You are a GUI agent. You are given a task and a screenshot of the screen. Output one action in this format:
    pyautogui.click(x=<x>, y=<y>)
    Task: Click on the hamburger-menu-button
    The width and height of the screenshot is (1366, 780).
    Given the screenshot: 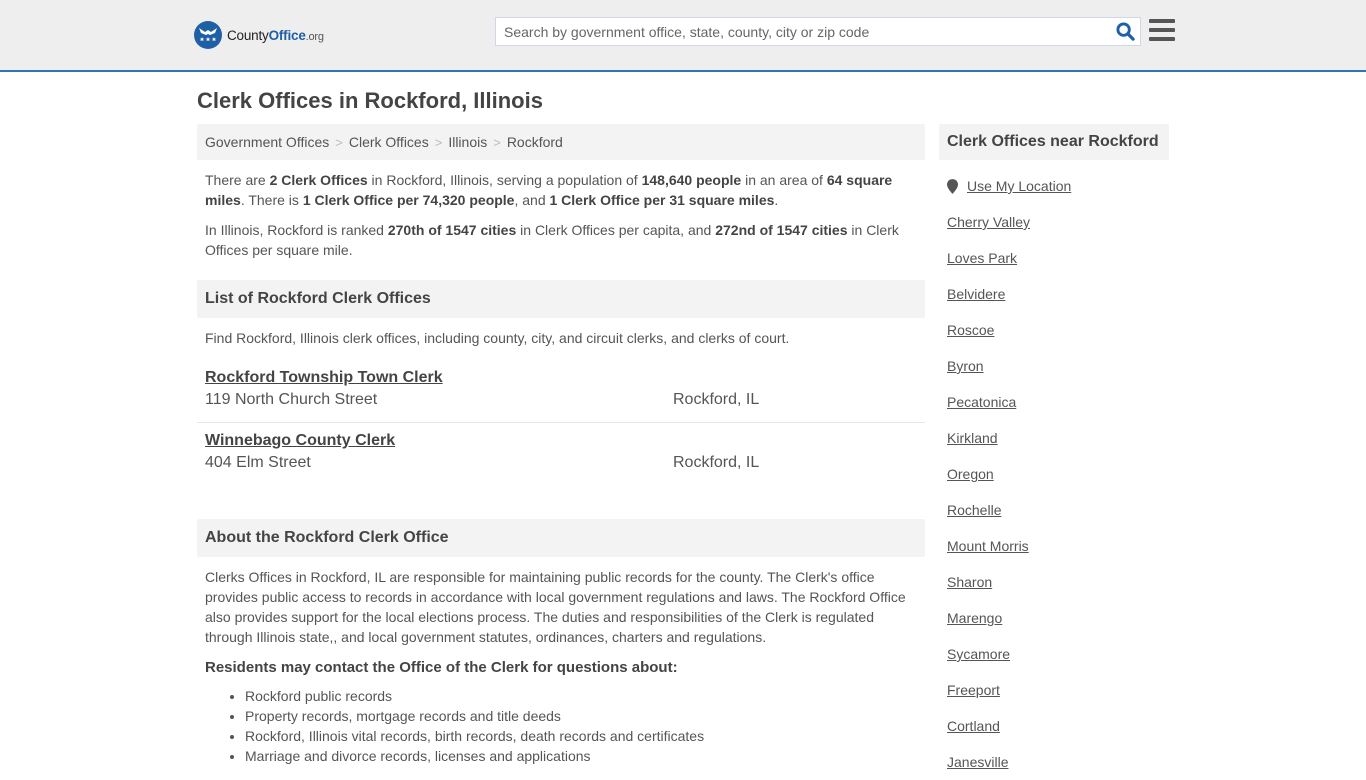 What is the action you would take?
    pyautogui.click(x=1162, y=30)
    